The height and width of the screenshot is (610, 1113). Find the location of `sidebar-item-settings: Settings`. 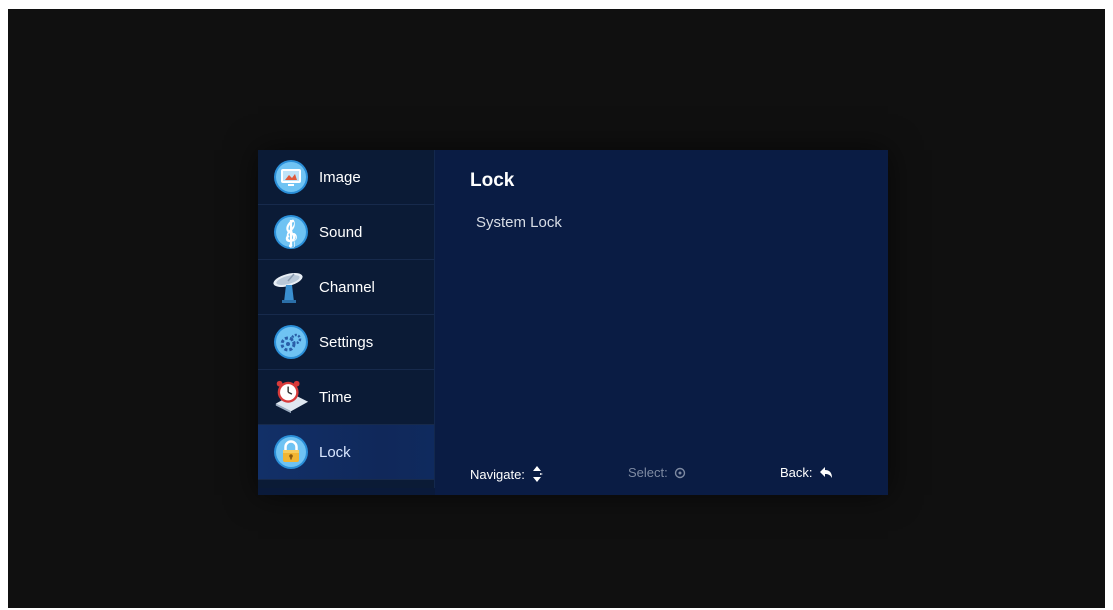

sidebar-item-settings: Settings is located at coordinates (346, 342).